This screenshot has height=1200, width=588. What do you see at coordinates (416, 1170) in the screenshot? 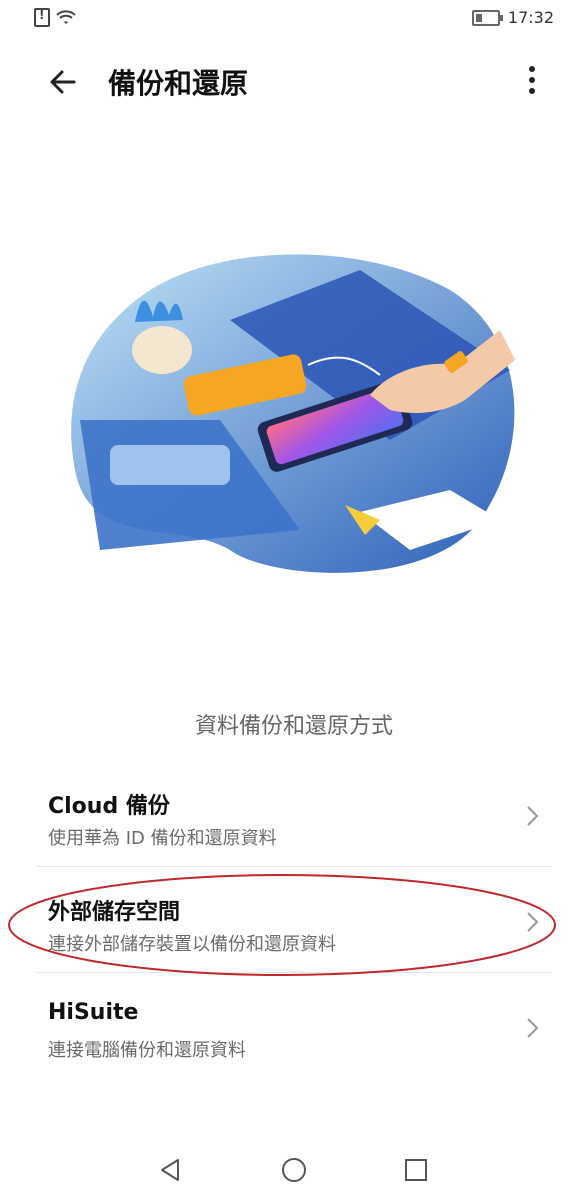
I see `nav-recents-icon` at bounding box center [416, 1170].